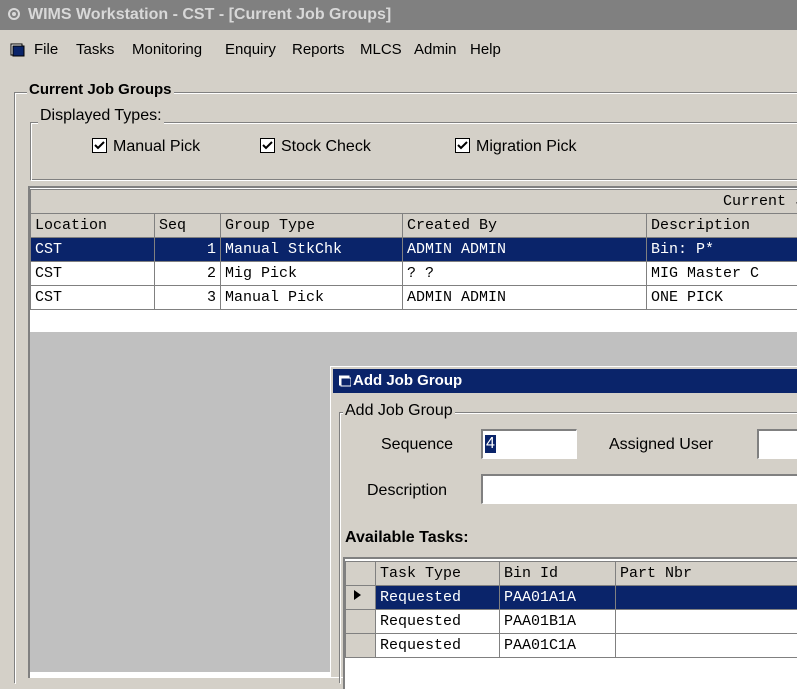 This screenshot has height=689, width=797. Describe the element at coordinates (188, 250) in the screenshot. I see `cell-seq: 1` at that location.